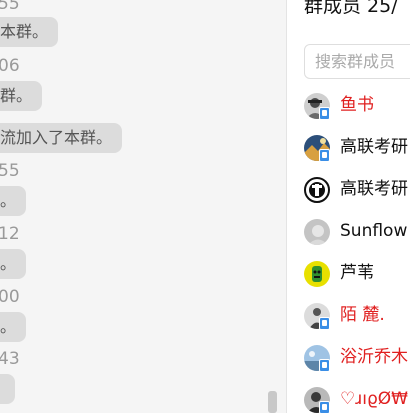 Image resolution: width=410 pixels, height=413 pixels. Describe the element at coordinates (21, 96) in the screenshot. I see `system-notice: 群。` at that location.